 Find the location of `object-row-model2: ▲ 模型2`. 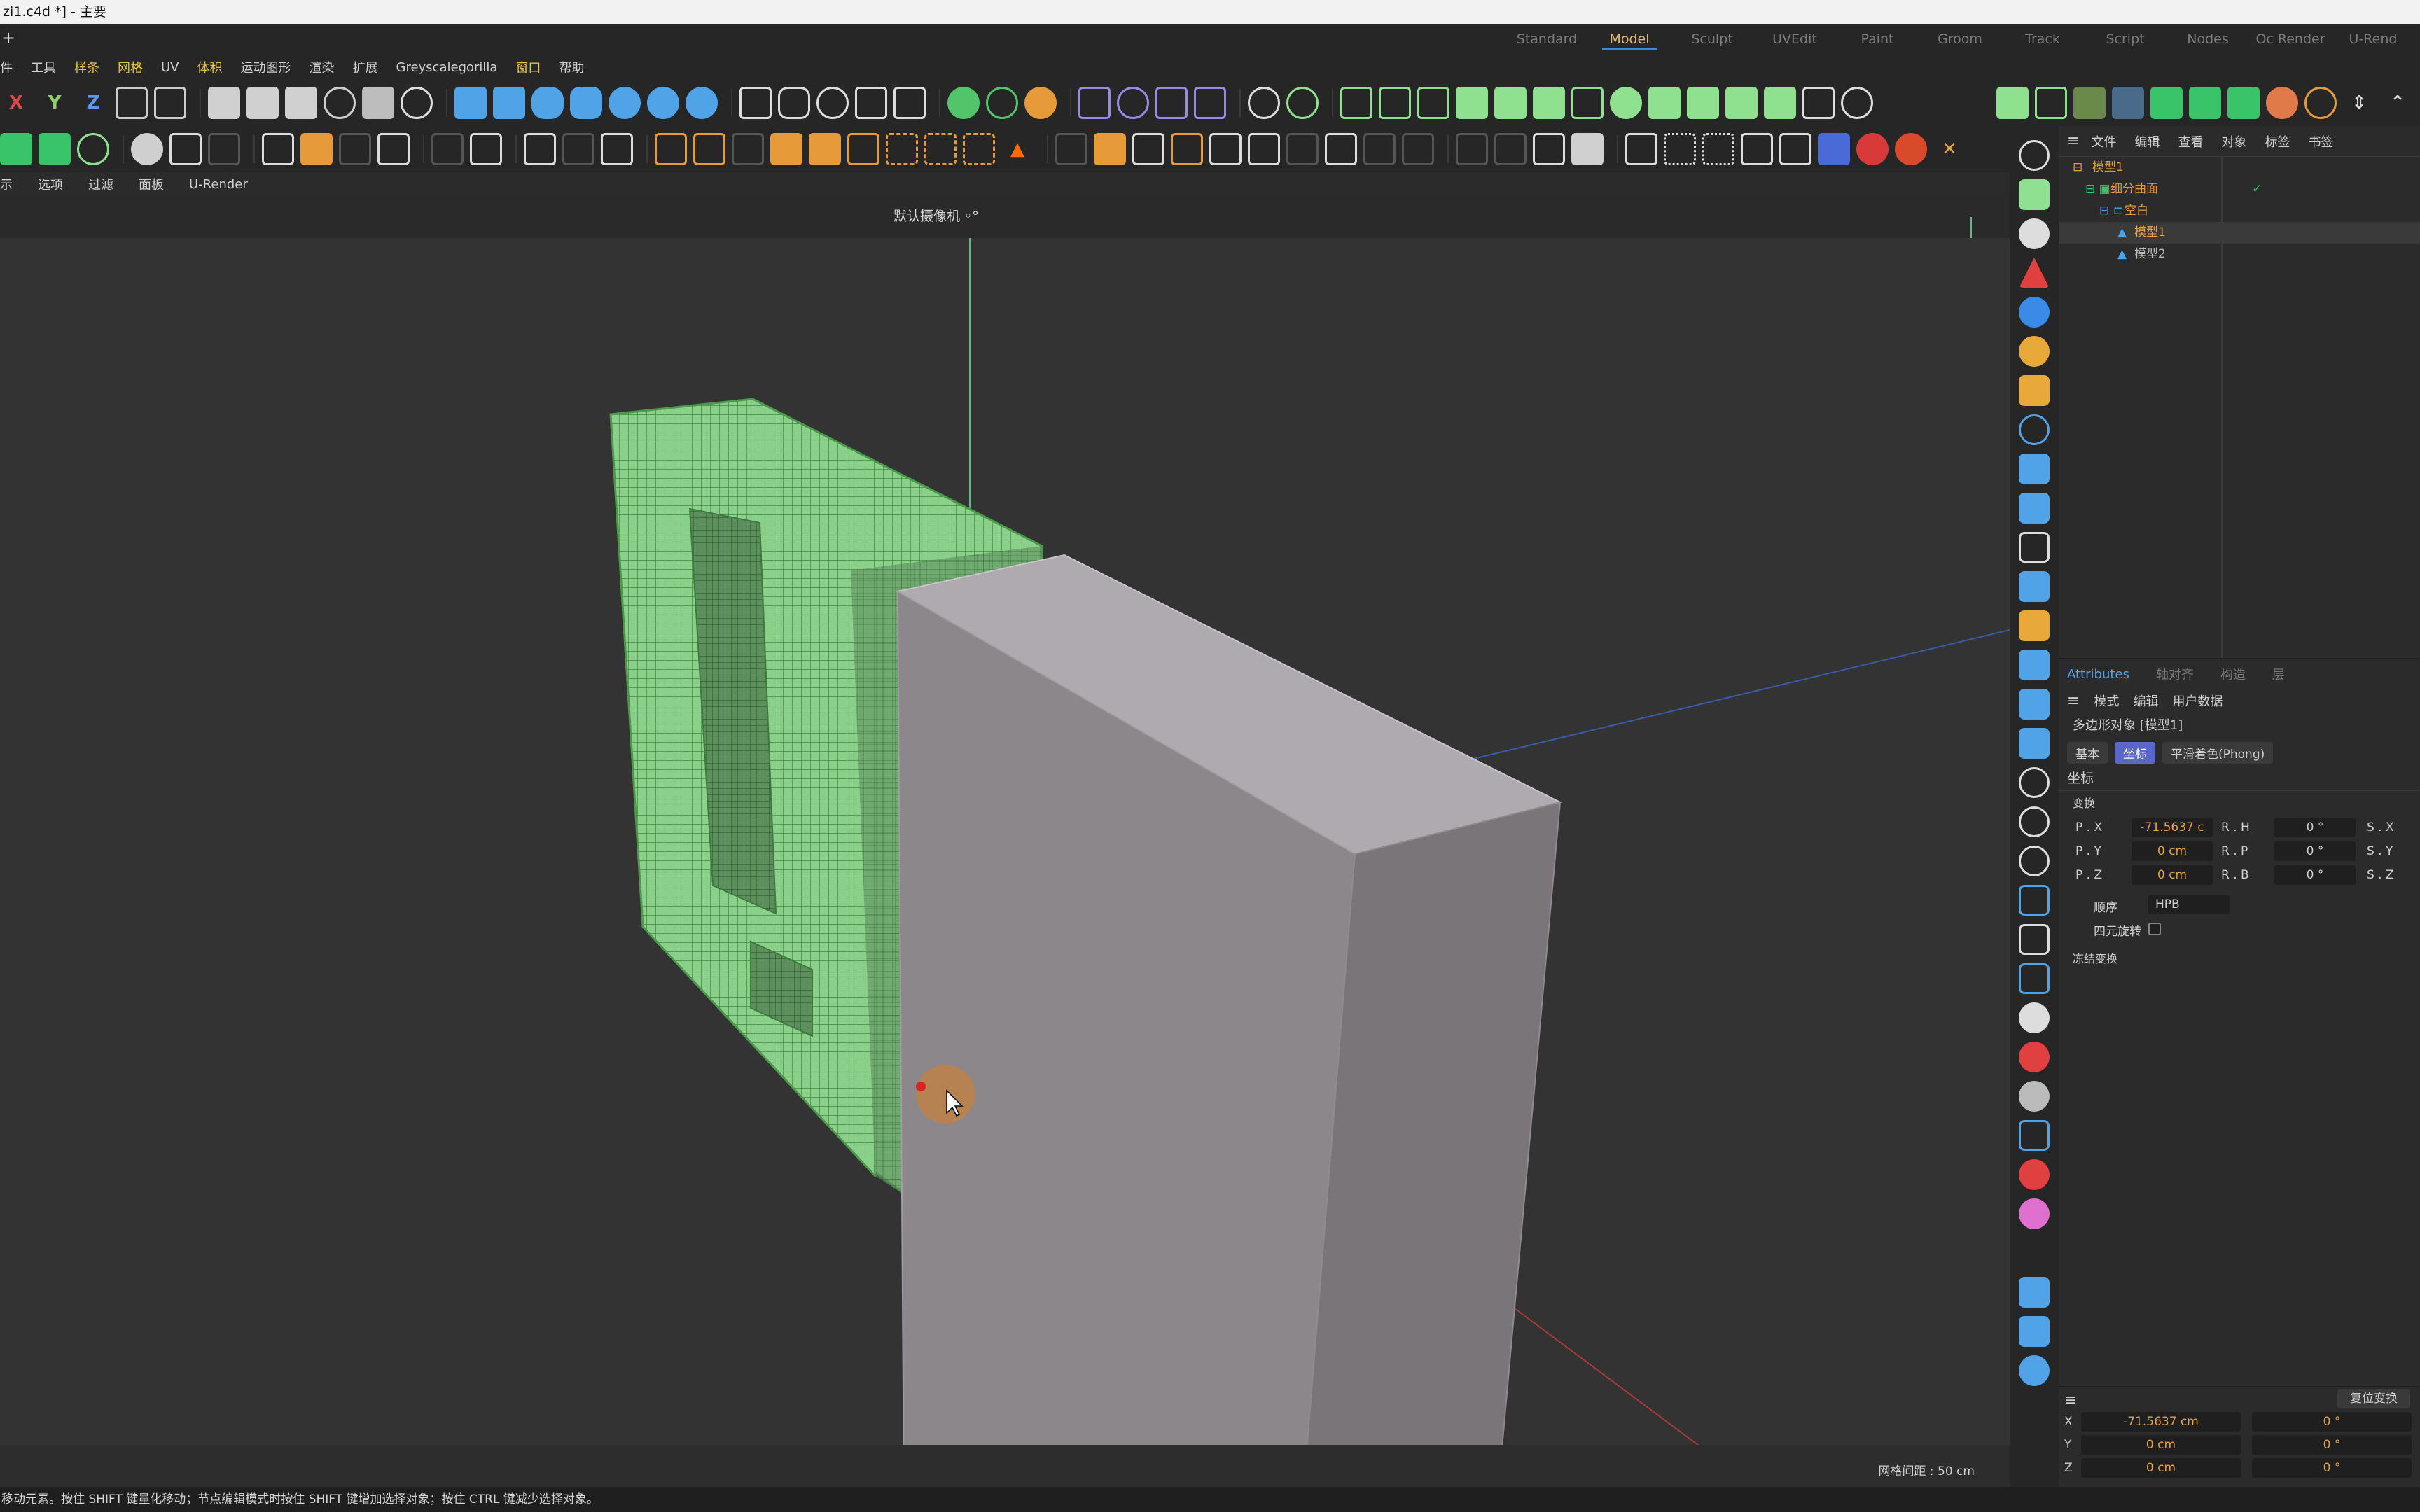

object-row-model2: ▲ 模型2 is located at coordinates (2239, 254).